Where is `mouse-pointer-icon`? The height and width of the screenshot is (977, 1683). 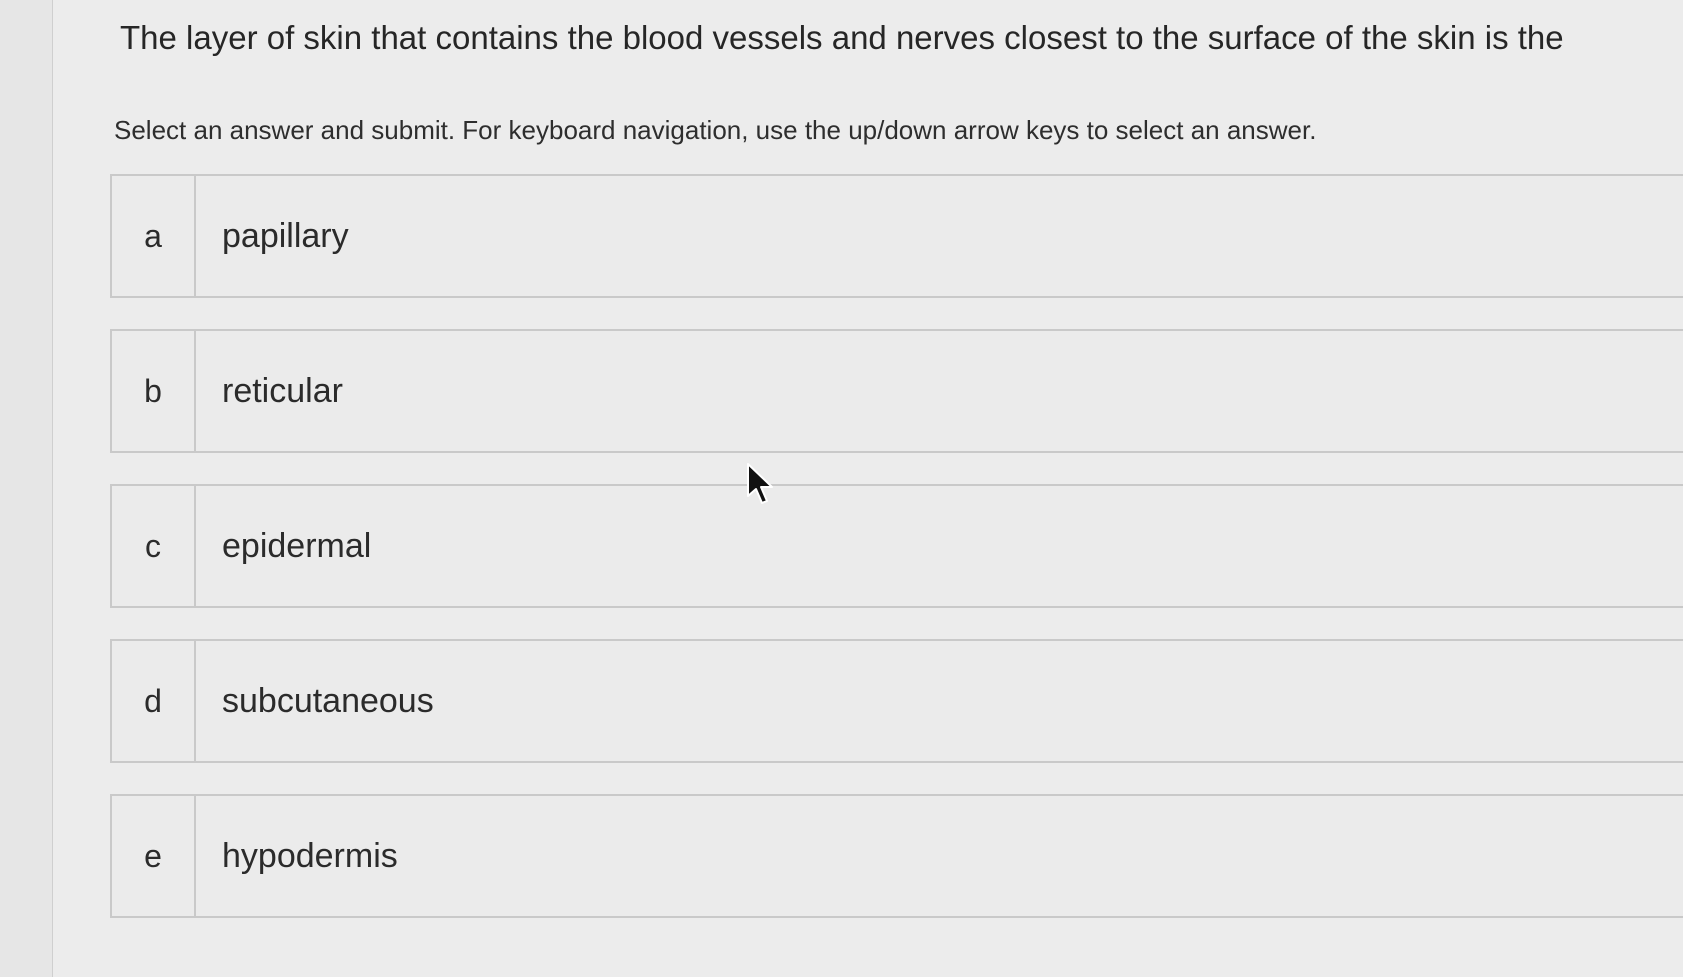 mouse-pointer-icon is located at coordinates (760, 483).